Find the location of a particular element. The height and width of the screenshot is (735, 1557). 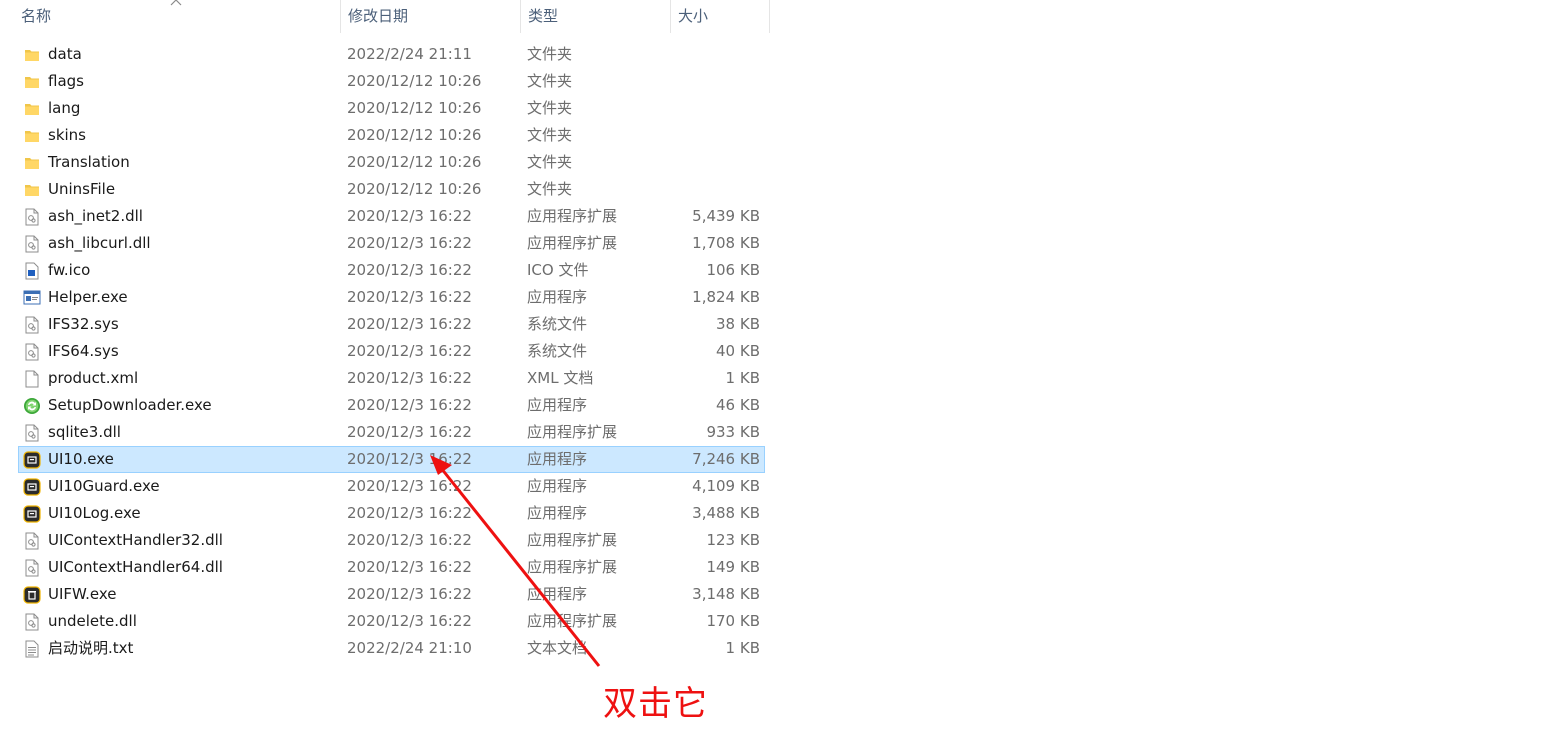

column-header-name: 名称 is located at coordinates (170, 16).